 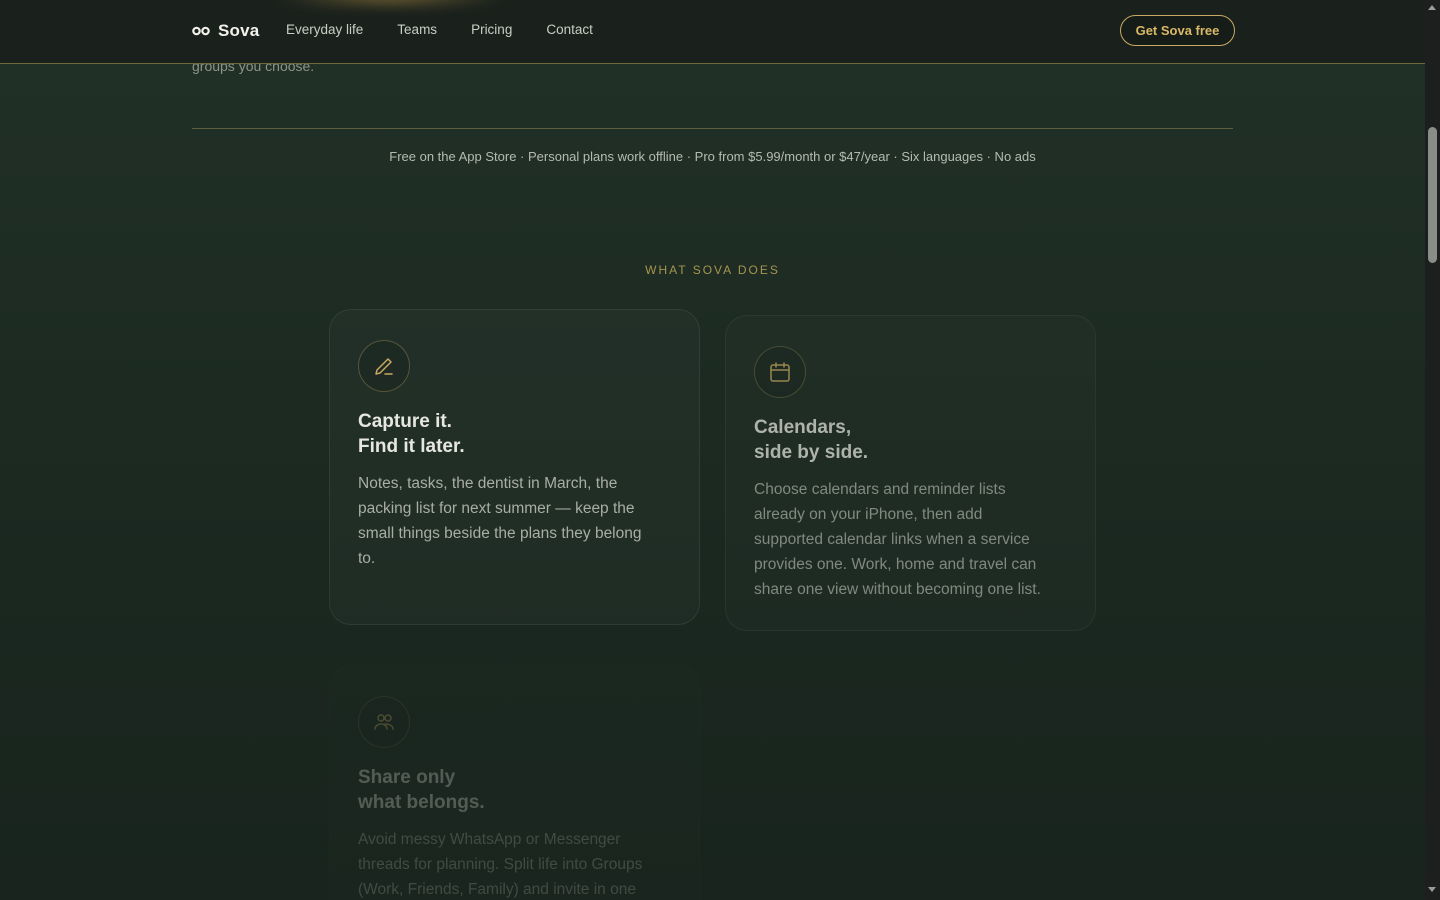 I want to click on nav-contact: Contact, so click(x=569, y=29).